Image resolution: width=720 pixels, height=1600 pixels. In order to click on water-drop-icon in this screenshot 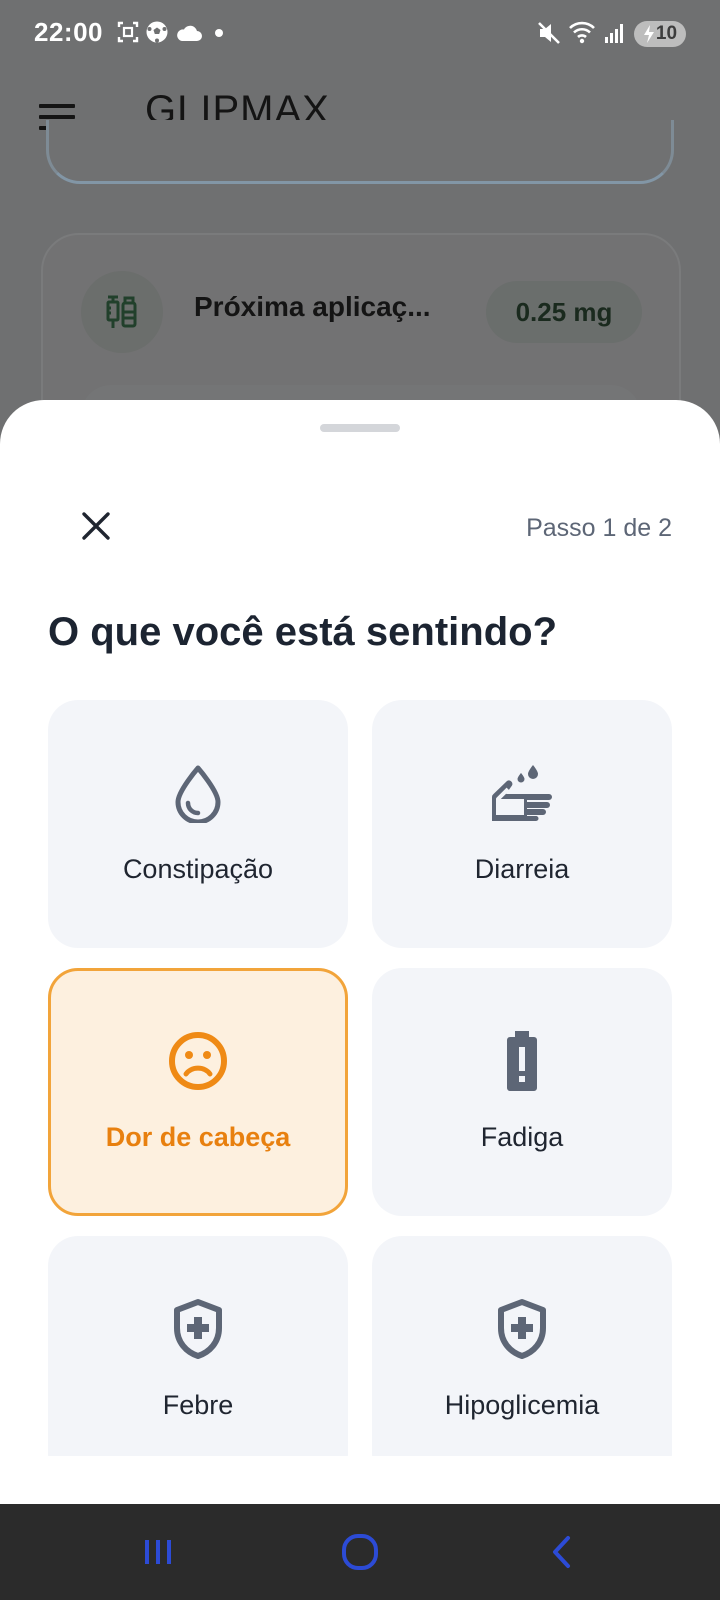, I will do `click(198, 793)`.